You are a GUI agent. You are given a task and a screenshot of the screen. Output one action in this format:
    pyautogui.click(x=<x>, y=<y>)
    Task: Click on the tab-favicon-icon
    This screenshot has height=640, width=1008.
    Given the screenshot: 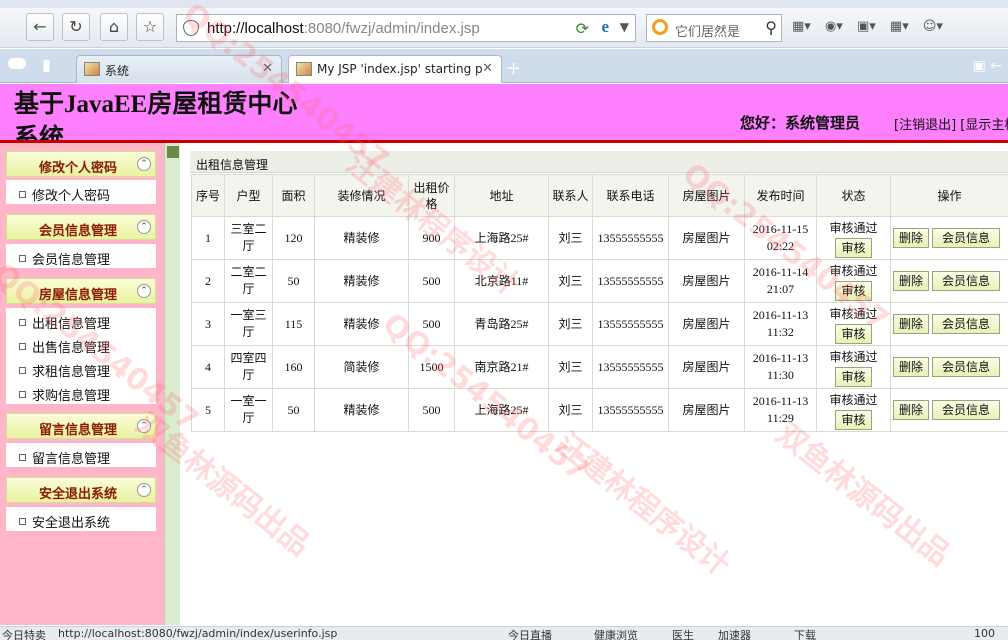 What is the action you would take?
    pyautogui.click(x=92, y=69)
    